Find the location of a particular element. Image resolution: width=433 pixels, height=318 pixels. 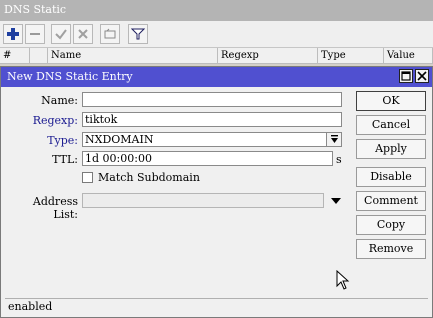

dialog-title: New DNS Static Entry is located at coordinates (70, 76).